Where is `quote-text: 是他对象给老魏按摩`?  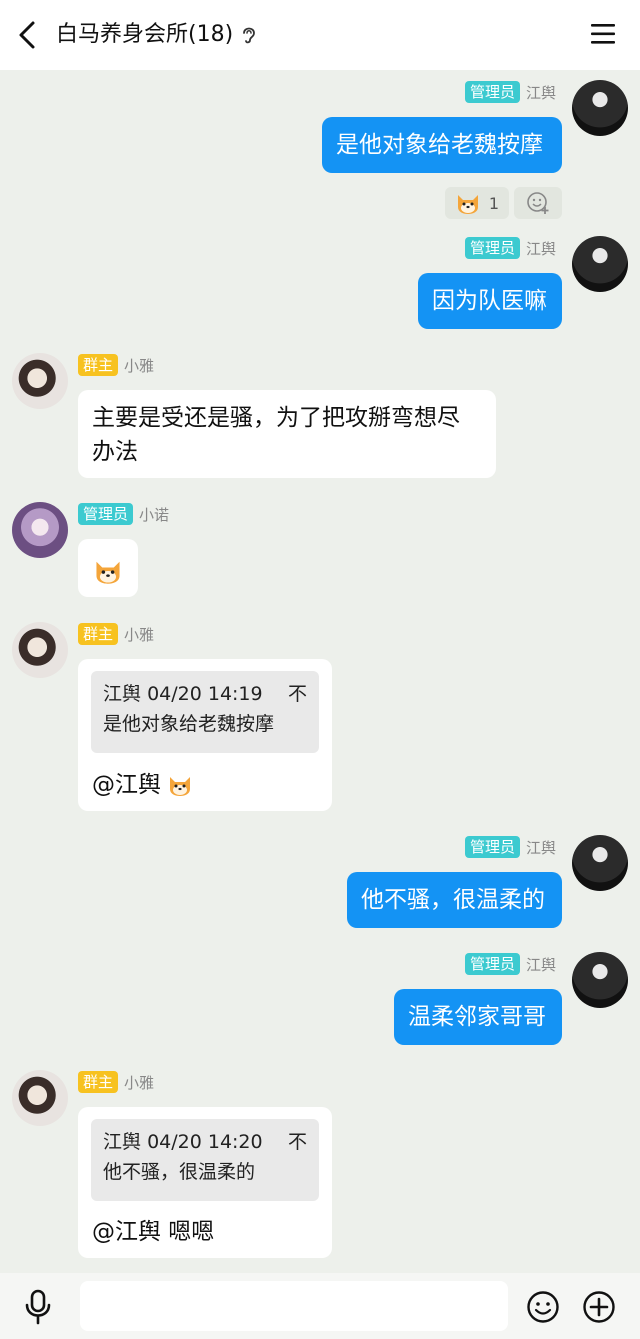
quote-text: 是他对象给老魏按摩 is located at coordinates (189, 724).